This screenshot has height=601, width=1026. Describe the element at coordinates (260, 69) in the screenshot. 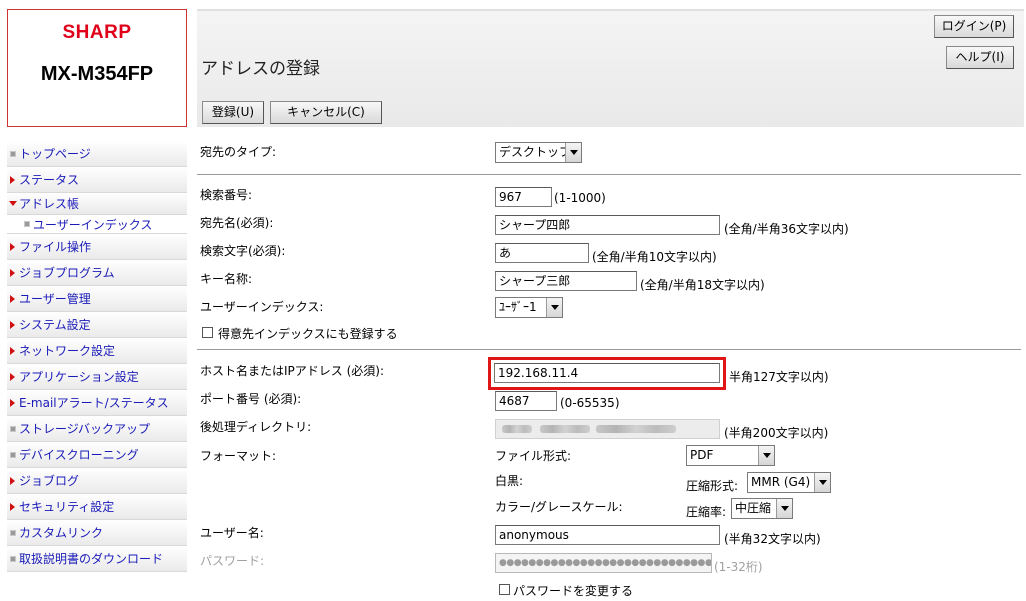

I see `page-title: アドレスの登録` at that location.